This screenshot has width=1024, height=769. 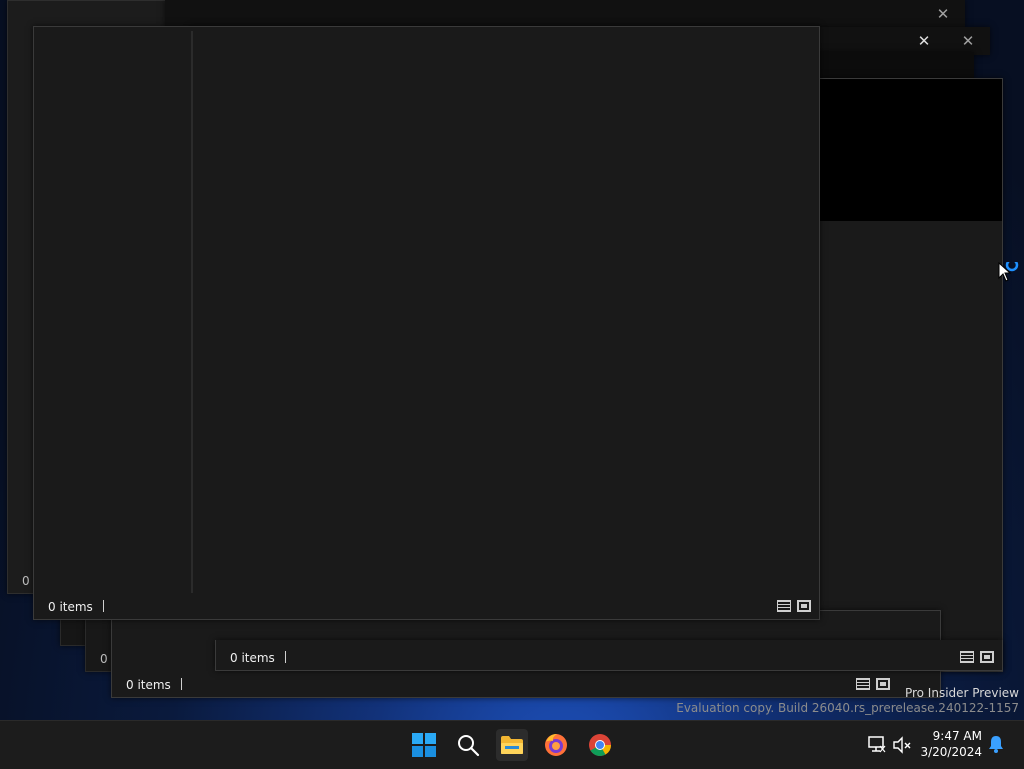 I want to click on clock-date: 3/20/2024, so click(x=951, y=752).